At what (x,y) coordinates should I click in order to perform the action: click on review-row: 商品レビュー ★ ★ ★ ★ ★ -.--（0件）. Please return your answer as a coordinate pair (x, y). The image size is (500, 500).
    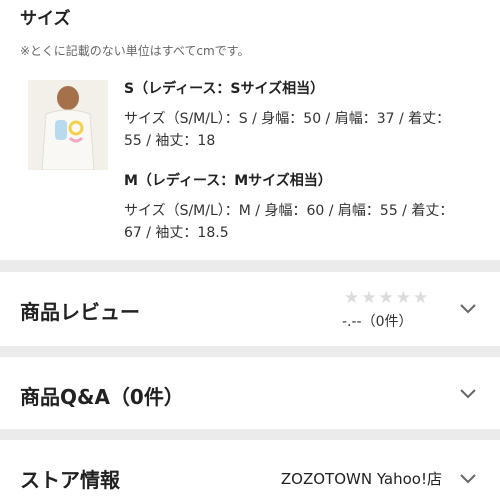
    Looking at the image, I should click on (250, 309).